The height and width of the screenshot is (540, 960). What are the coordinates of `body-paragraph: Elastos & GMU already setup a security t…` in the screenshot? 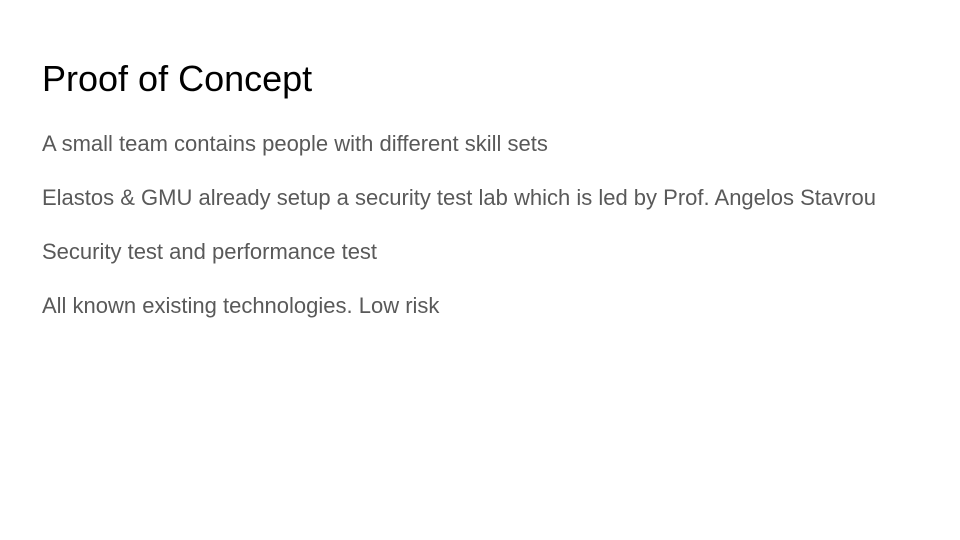 It's located at (459, 197).